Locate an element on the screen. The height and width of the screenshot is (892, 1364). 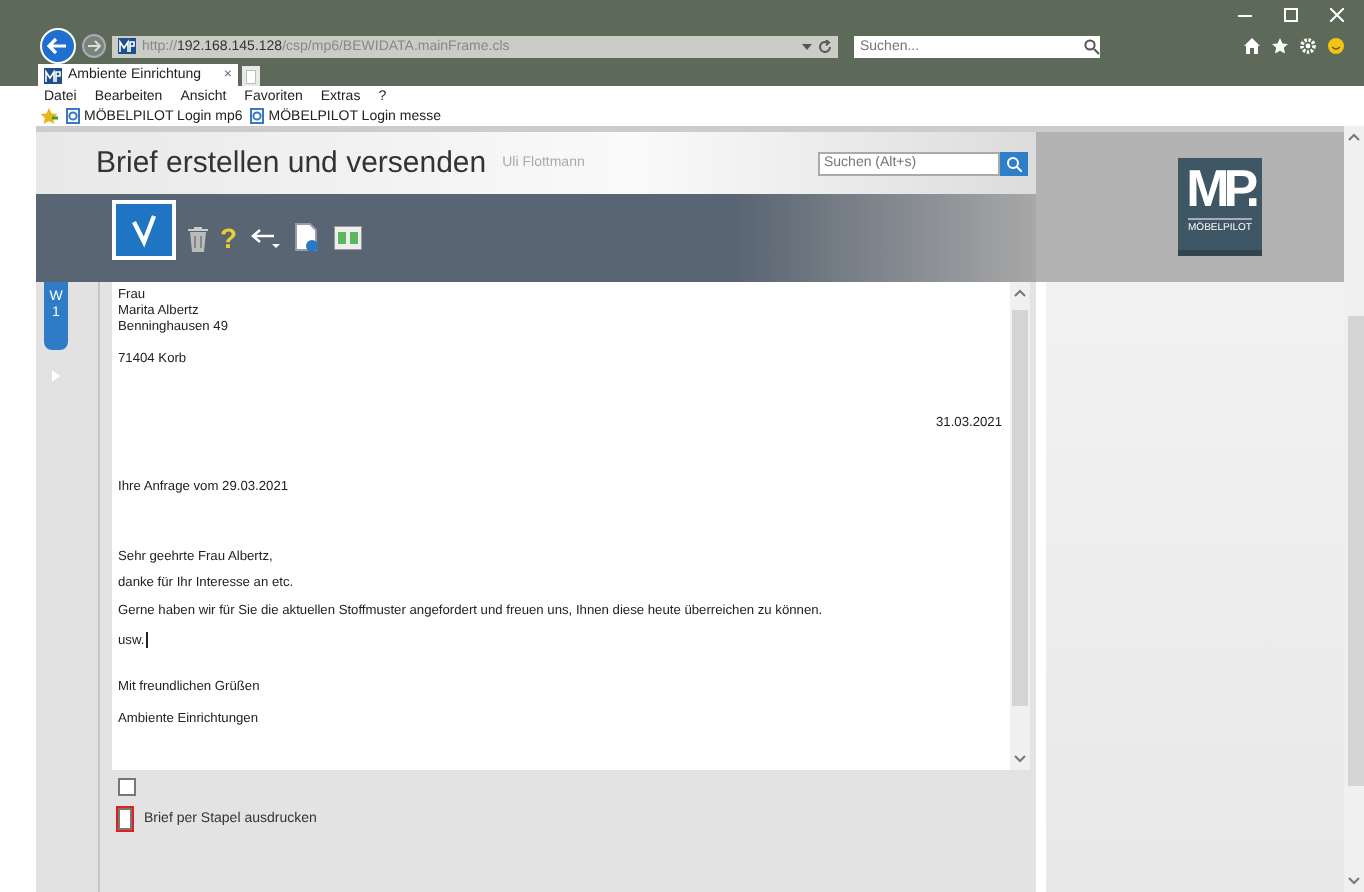
star-icon is located at coordinates (1280, 46).